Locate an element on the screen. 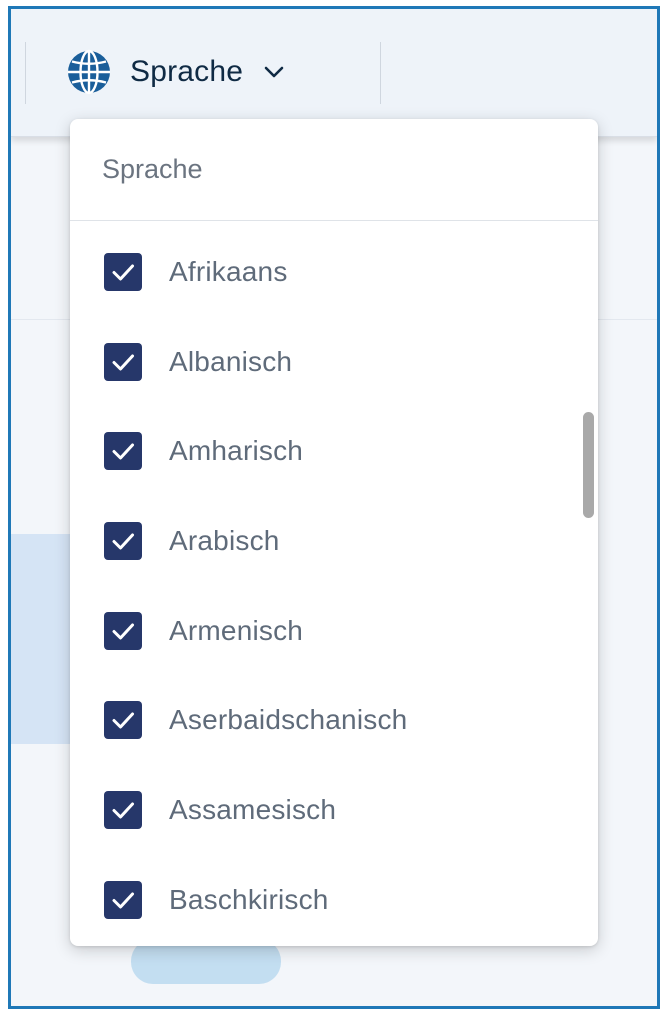 This screenshot has width=665, height=1015. language-option: Arabisch is located at coordinates (334, 541).